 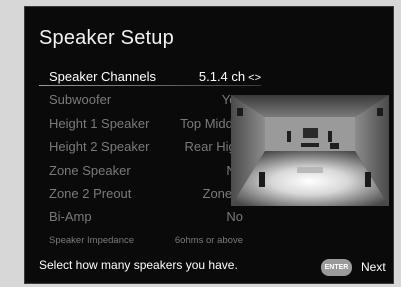 I want to click on menu-item-height-1-speaker: Height 1 Speaker Top Middle, so click(x=141, y=123).